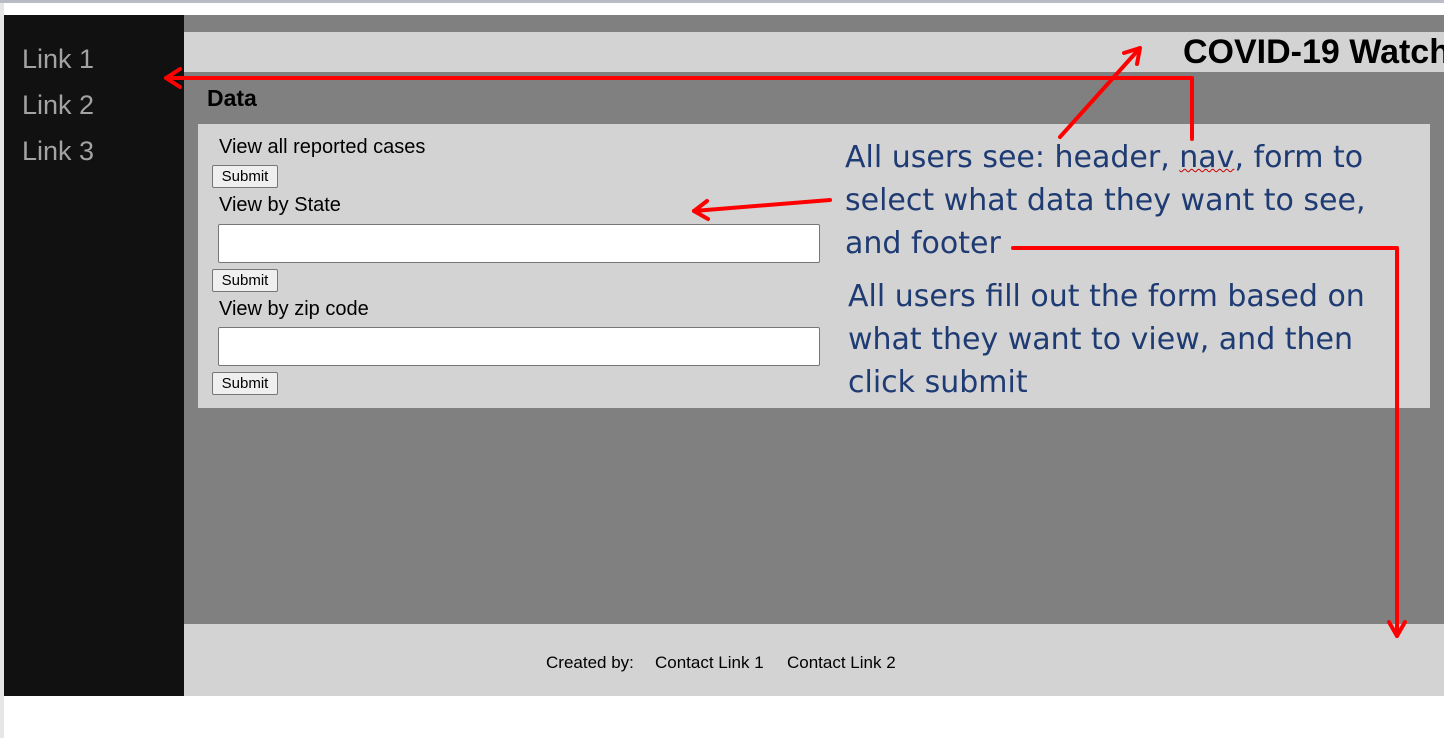 The width and height of the screenshot is (1444, 738). What do you see at coordinates (245, 383) in the screenshot?
I see `zip-submit-button: Submit` at bounding box center [245, 383].